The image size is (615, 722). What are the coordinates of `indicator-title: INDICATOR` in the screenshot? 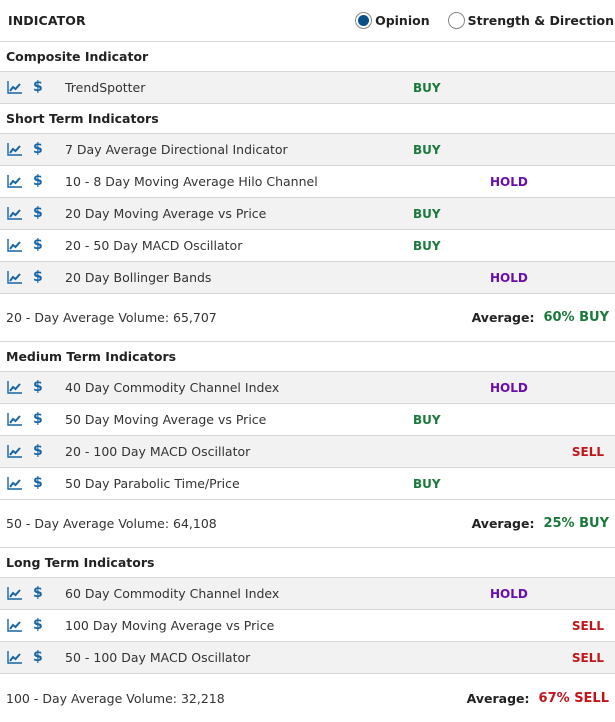 It's located at (47, 20).